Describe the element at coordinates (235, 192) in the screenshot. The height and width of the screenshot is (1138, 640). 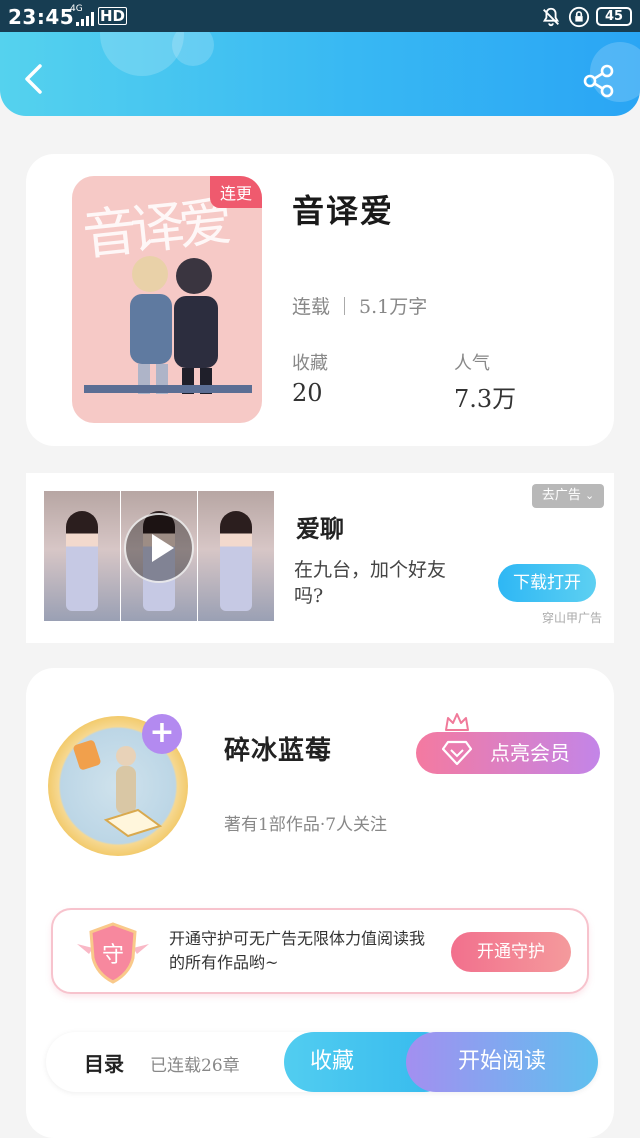
I see `cover-badge: 连更` at that location.